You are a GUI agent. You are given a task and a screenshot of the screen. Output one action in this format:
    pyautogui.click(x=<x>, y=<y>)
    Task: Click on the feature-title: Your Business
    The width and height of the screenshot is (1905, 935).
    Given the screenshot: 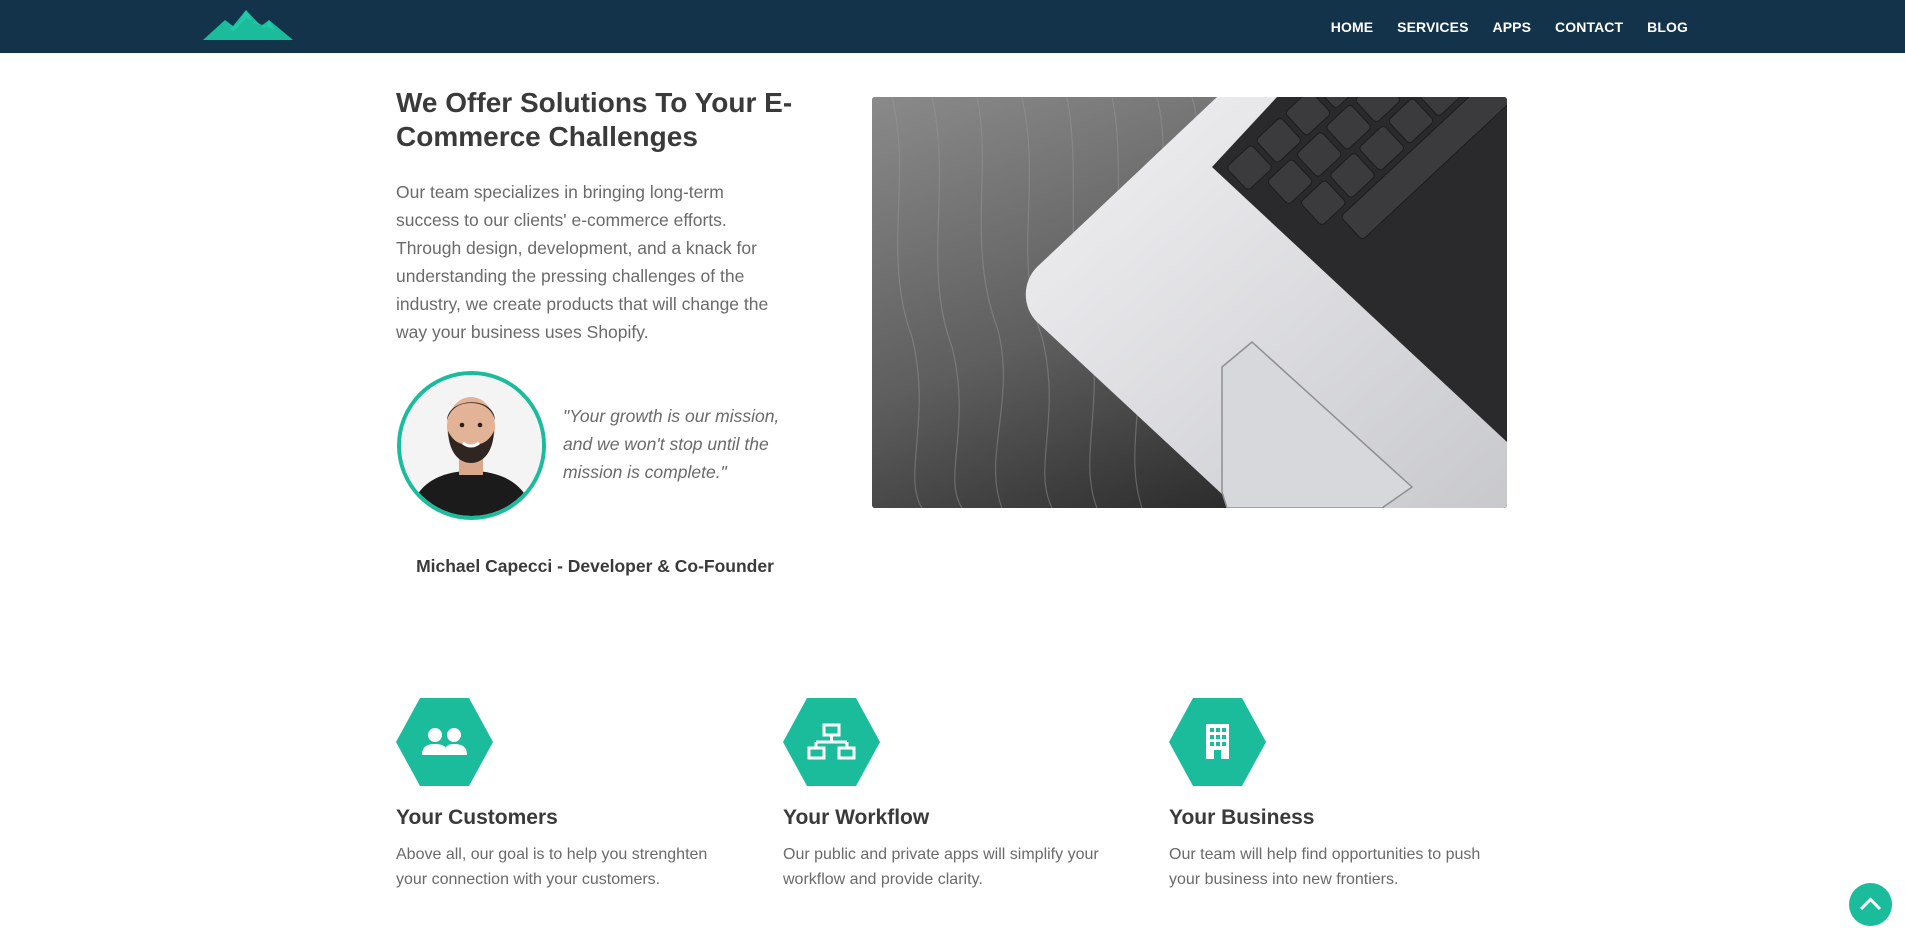 What is the action you would take?
    pyautogui.click(x=1242, y=817)
    